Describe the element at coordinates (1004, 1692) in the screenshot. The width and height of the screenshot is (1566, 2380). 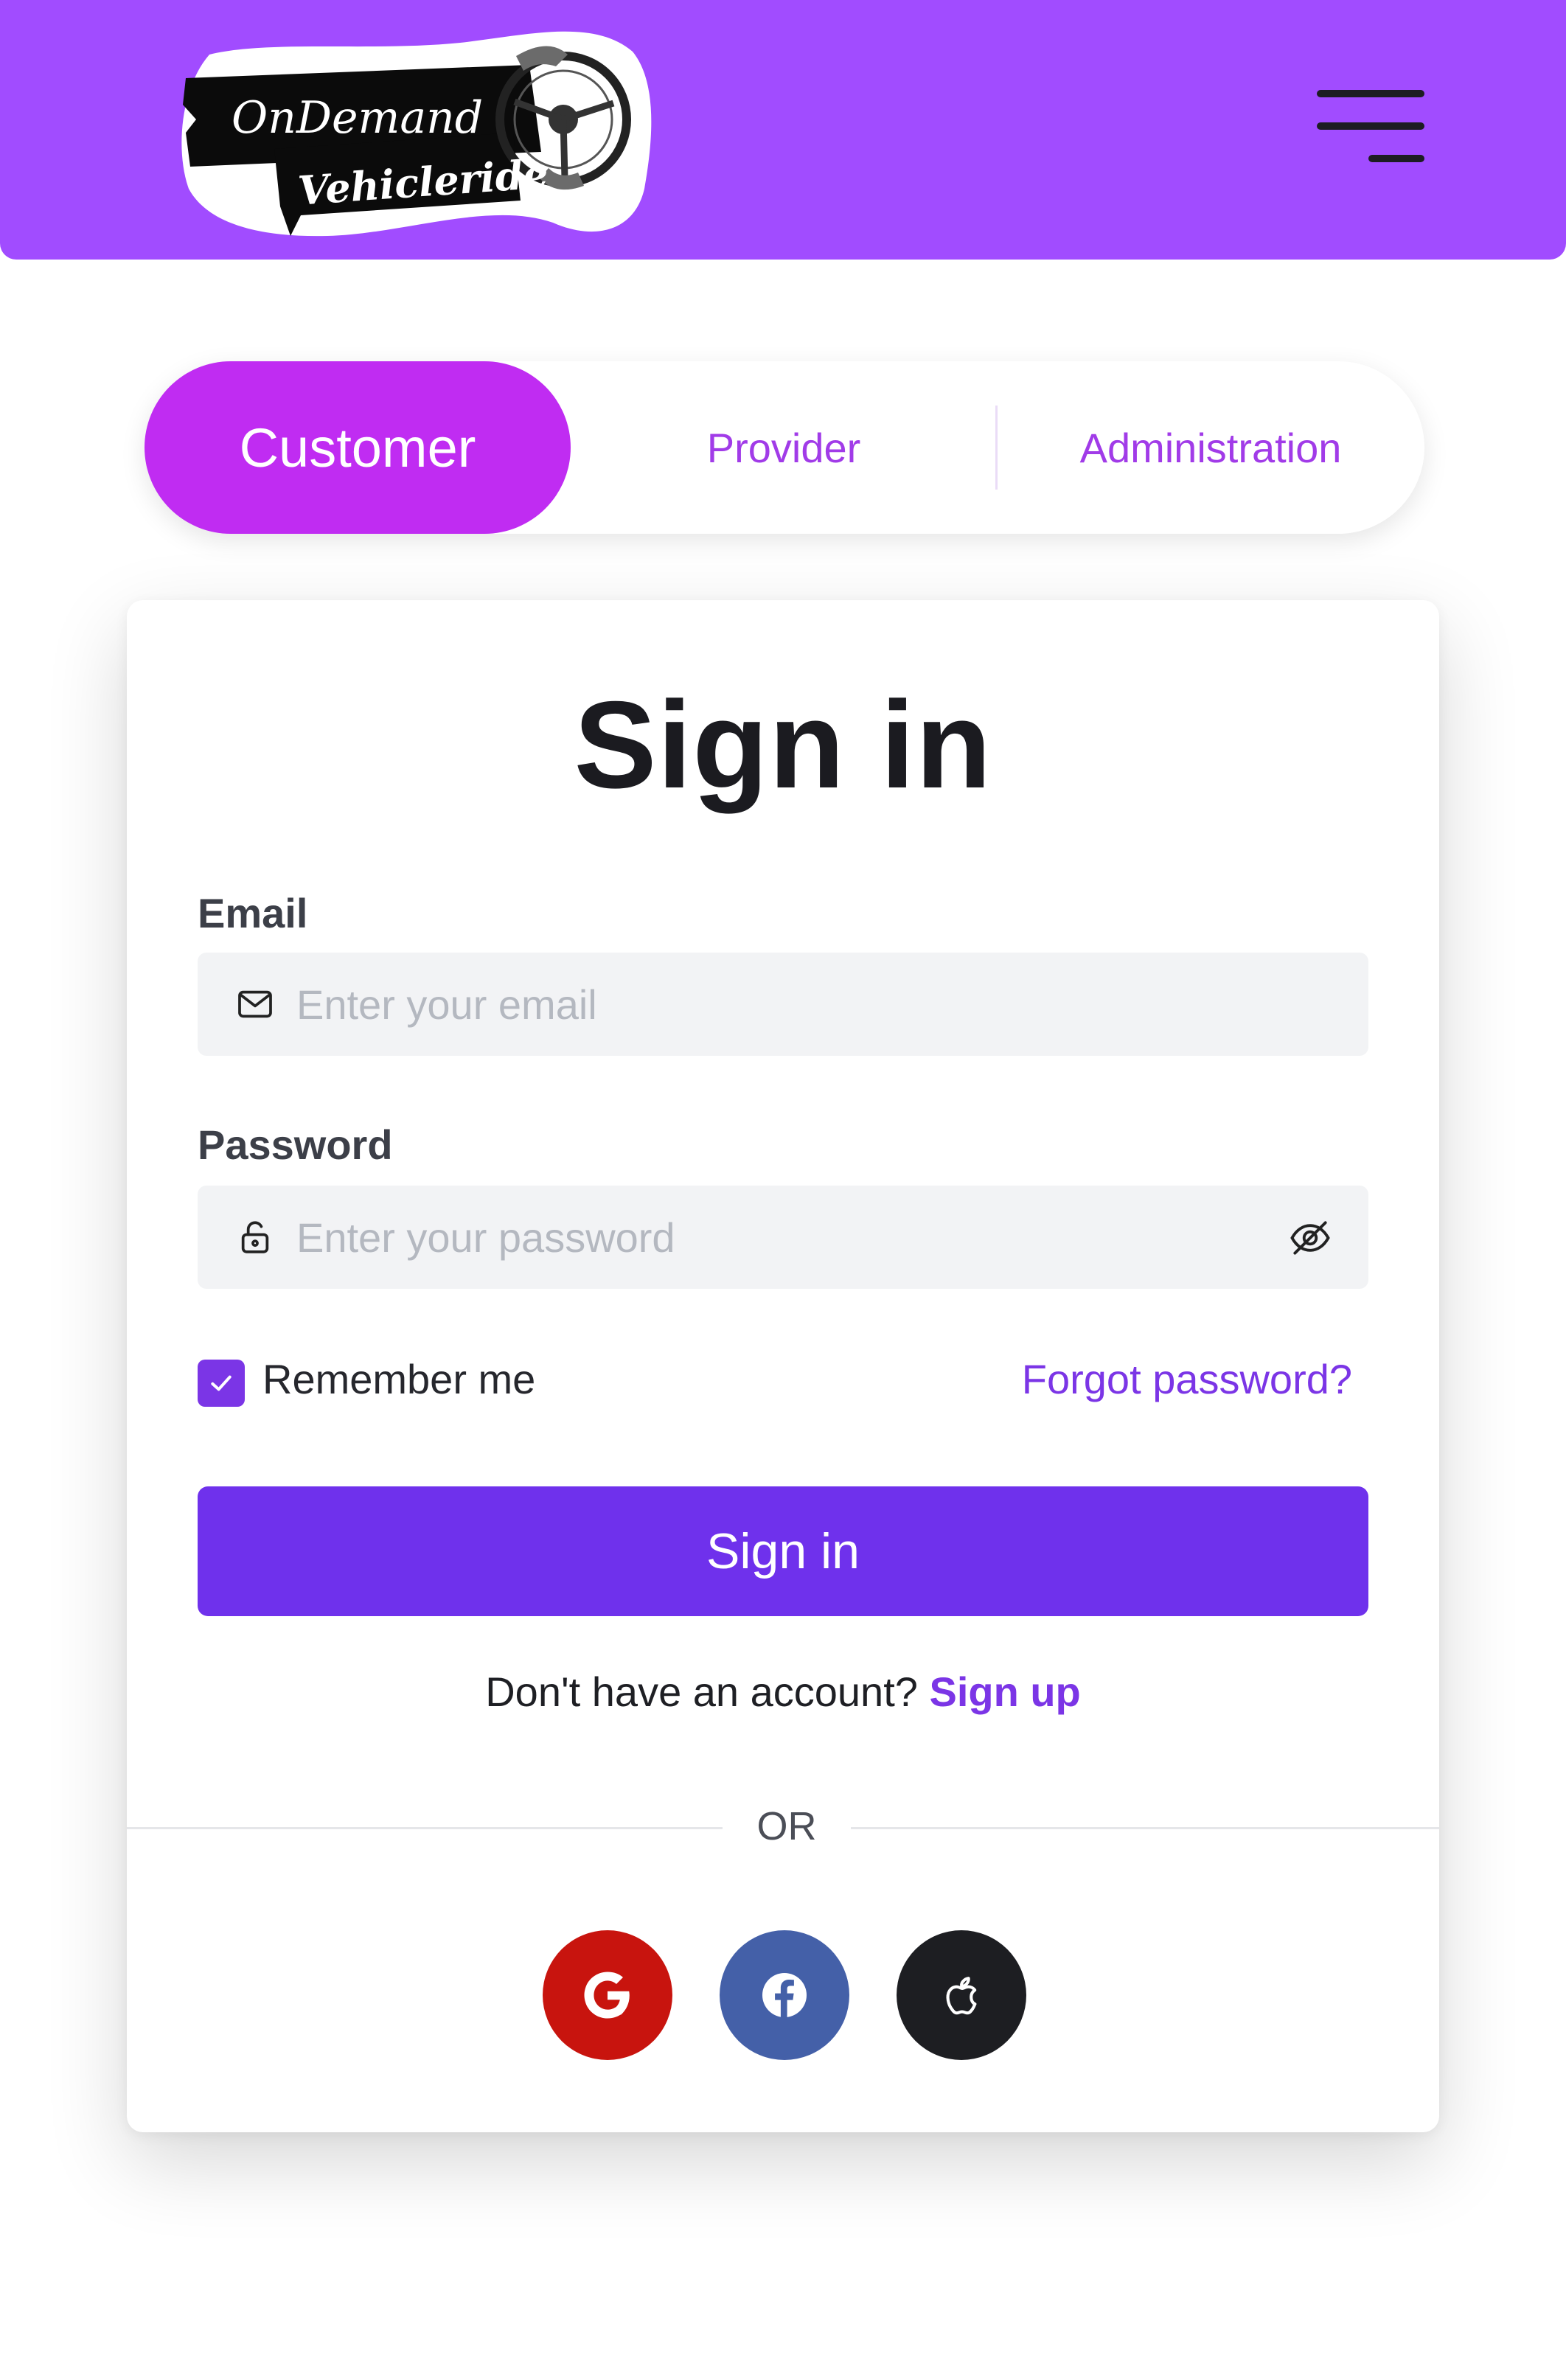
I see `sign-up-link: Sign up` at that location.